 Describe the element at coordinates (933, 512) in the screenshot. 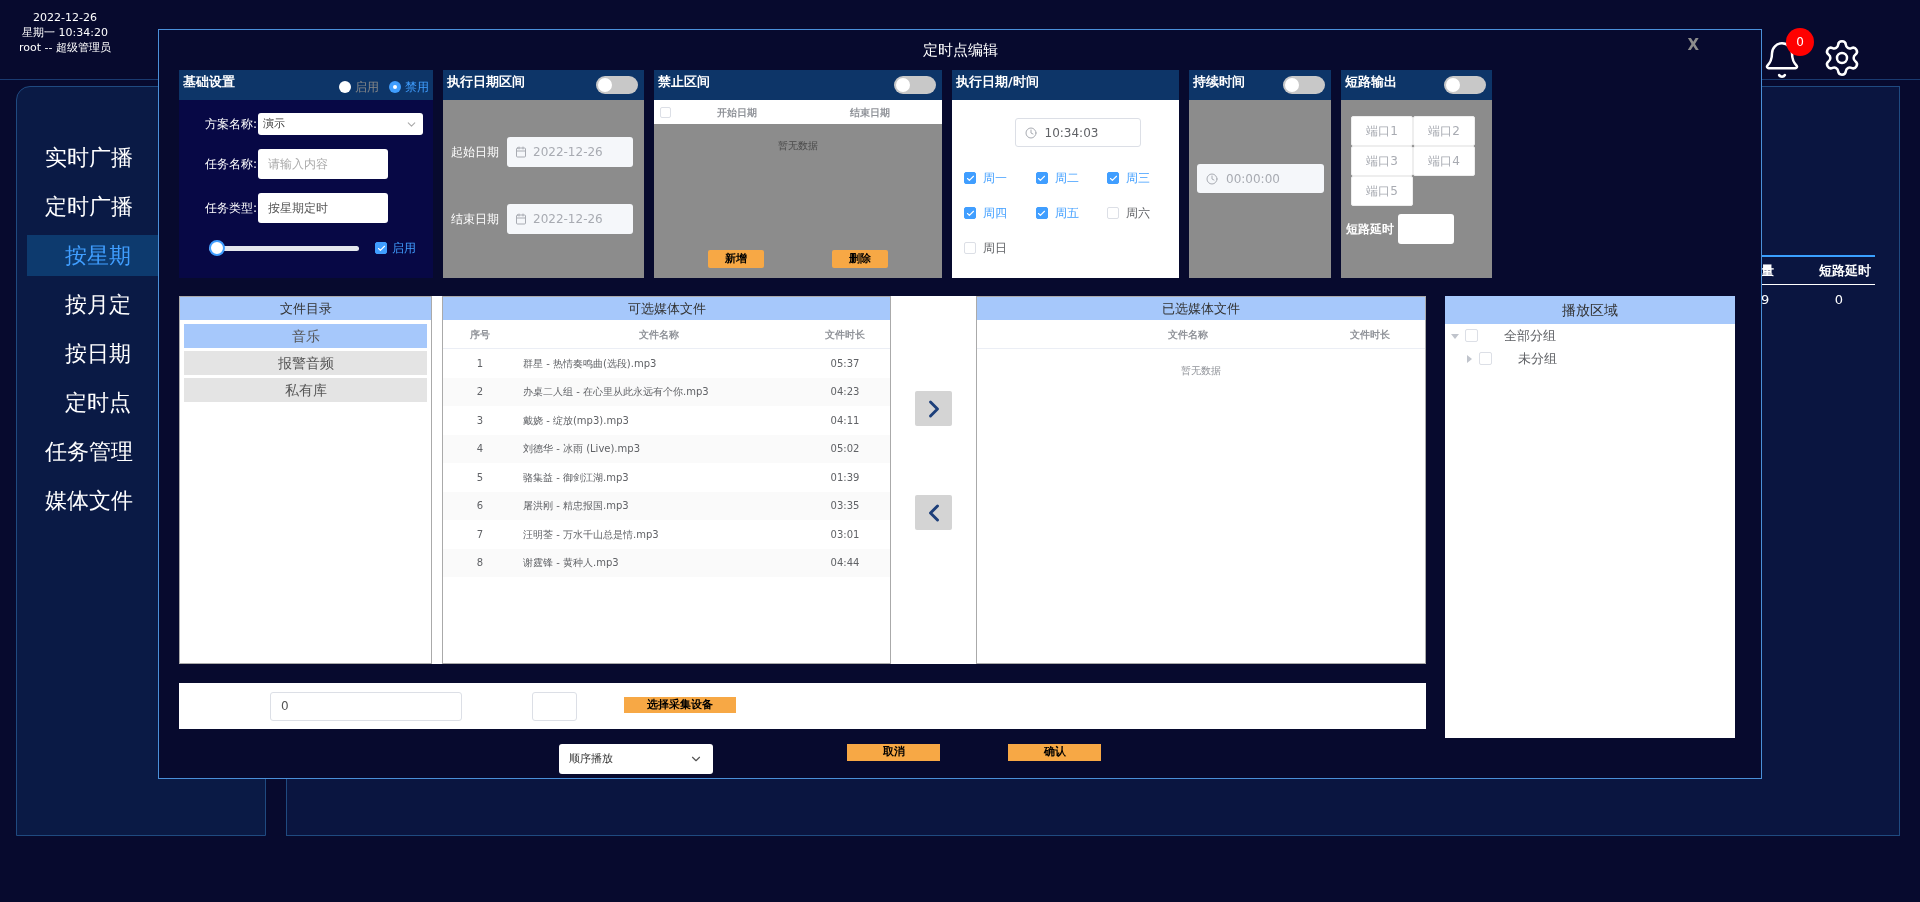

I see `move-left-button` at that location.